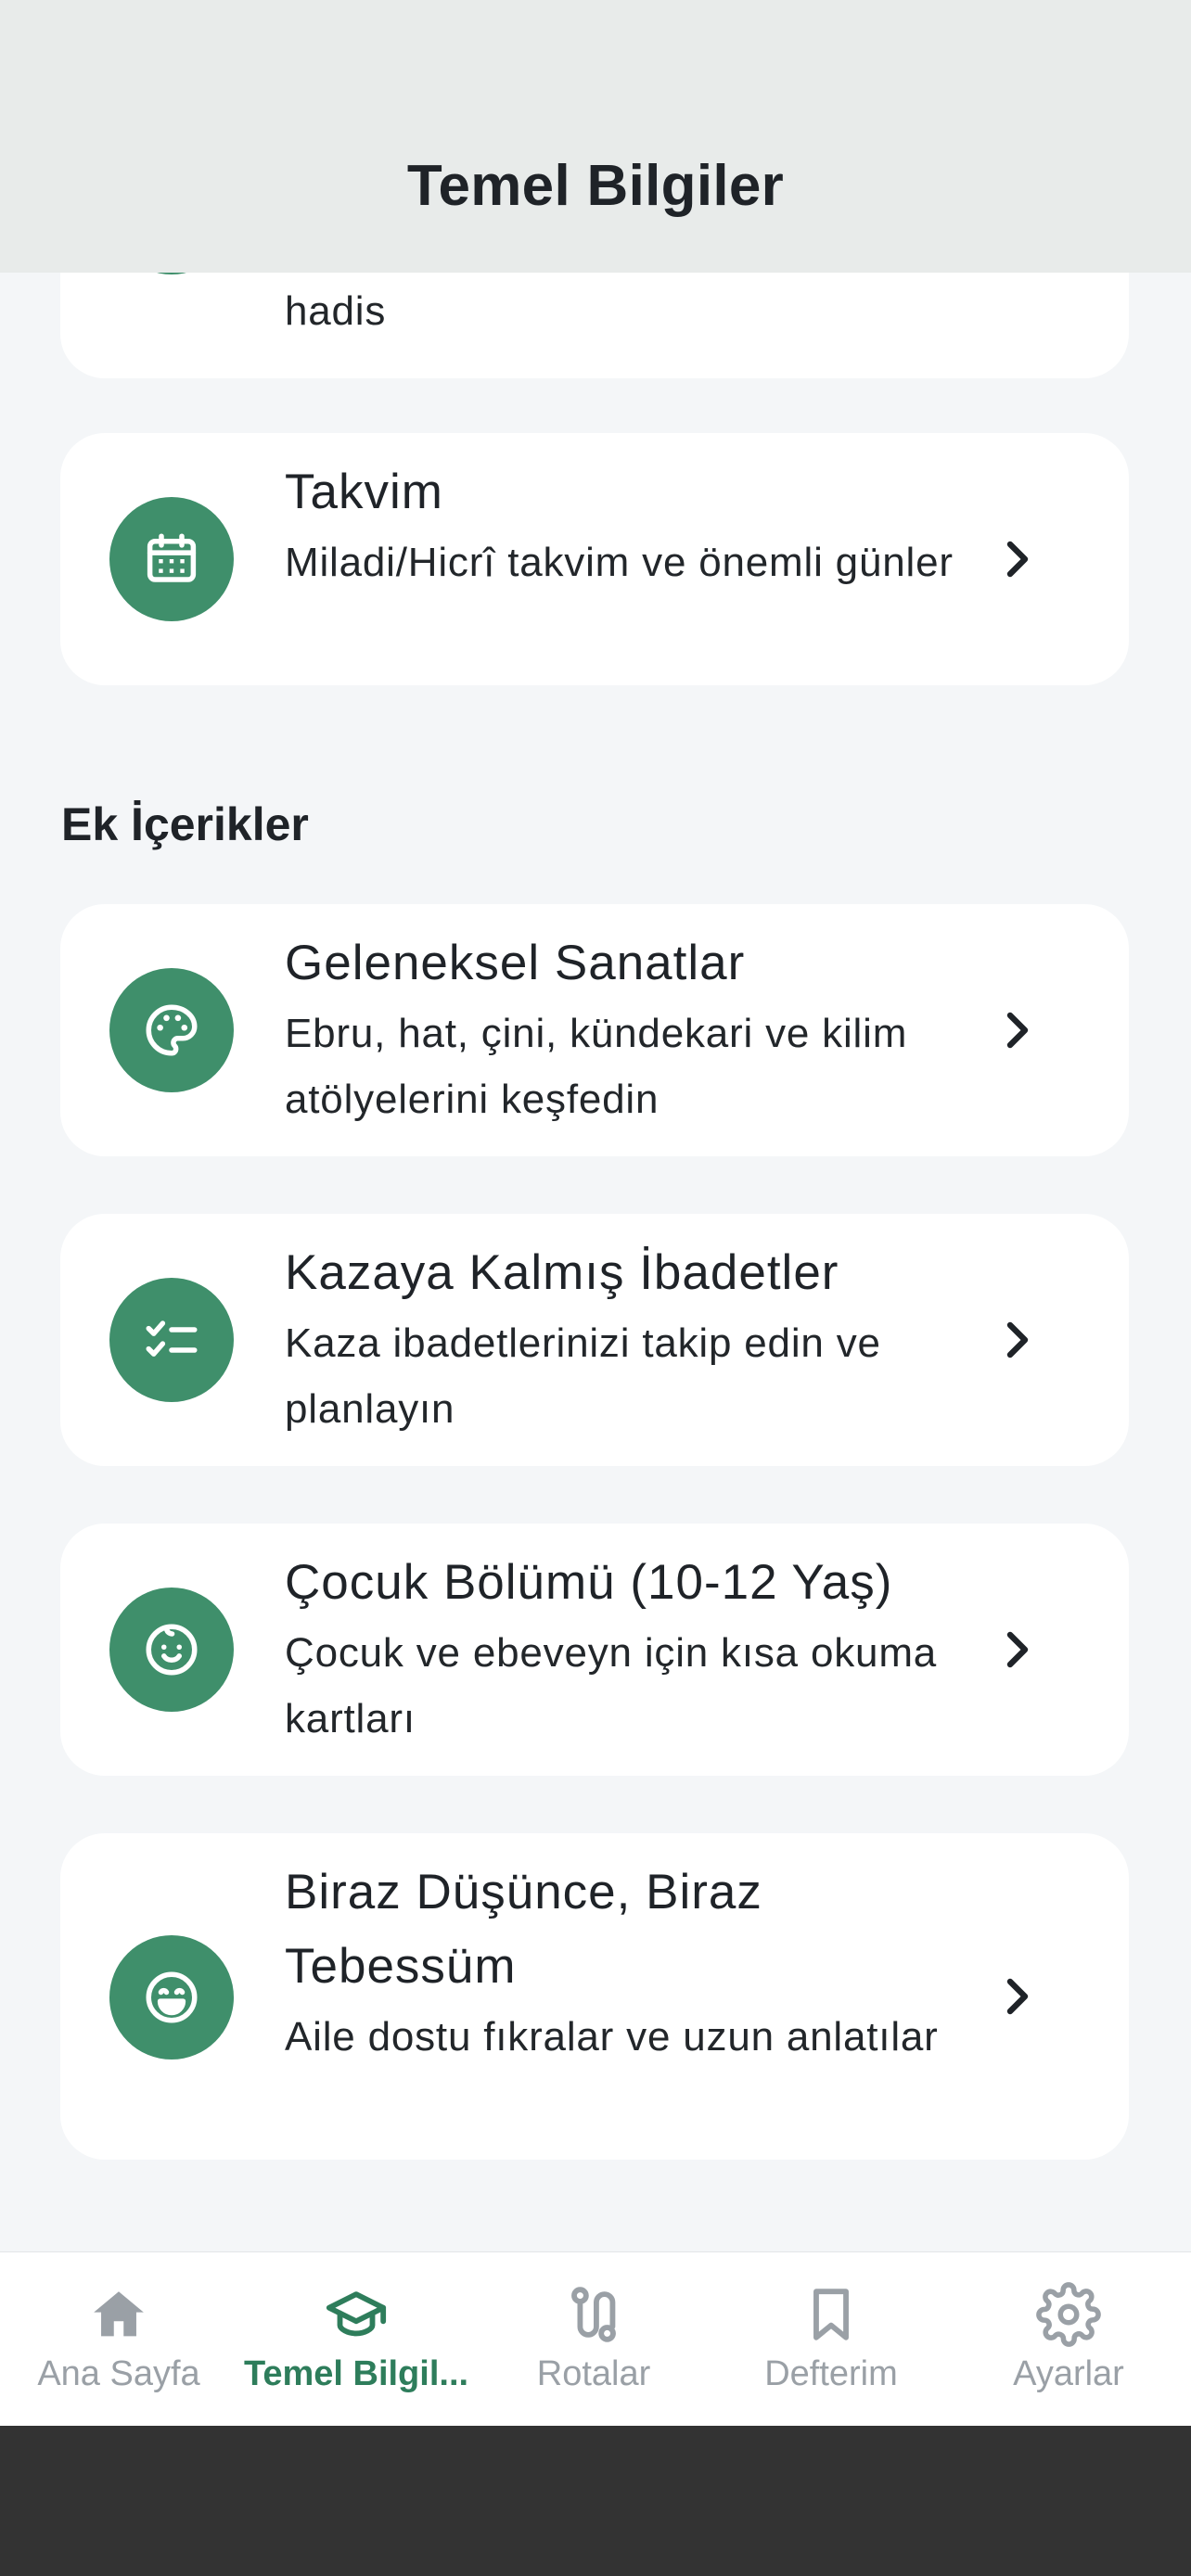 This screenshot has width=1191, height=2576. Describe the element at coordinates (589, 1582) in the screenshot. I see `card-title: Çocuk Bölümü (10-12 Yaş)` at that location.